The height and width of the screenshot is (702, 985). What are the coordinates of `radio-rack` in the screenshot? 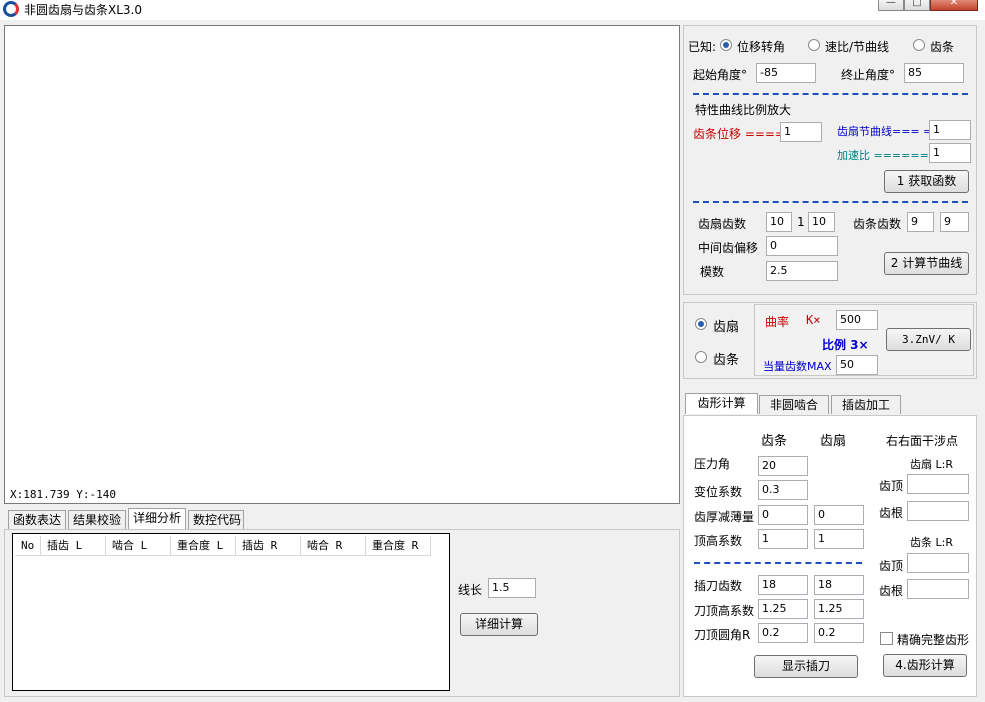 It's located at (919, 45).